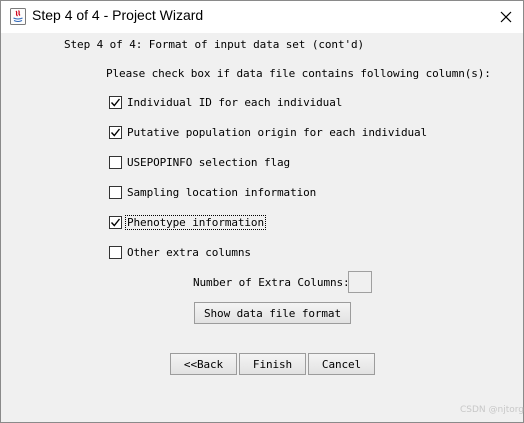  What do you see at coordinates (115, 162) in the screenshot?
I see `checkbox-usepopinfo` at bounding box center [115, 162].